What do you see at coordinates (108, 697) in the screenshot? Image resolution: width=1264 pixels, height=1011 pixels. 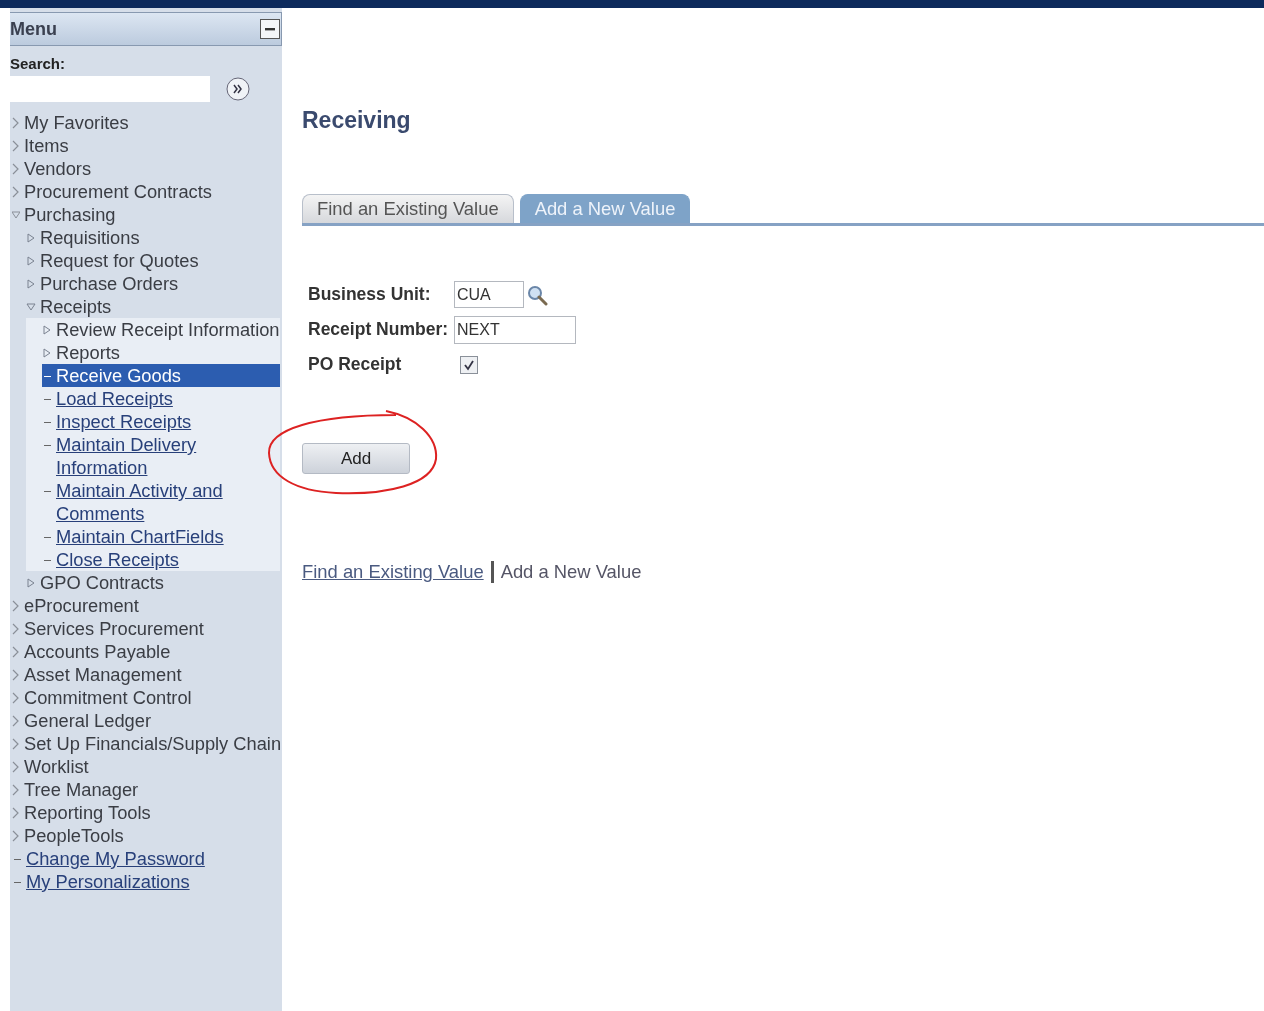 I see `menu-item: Commitment Control` at bounding box center [108, 697].